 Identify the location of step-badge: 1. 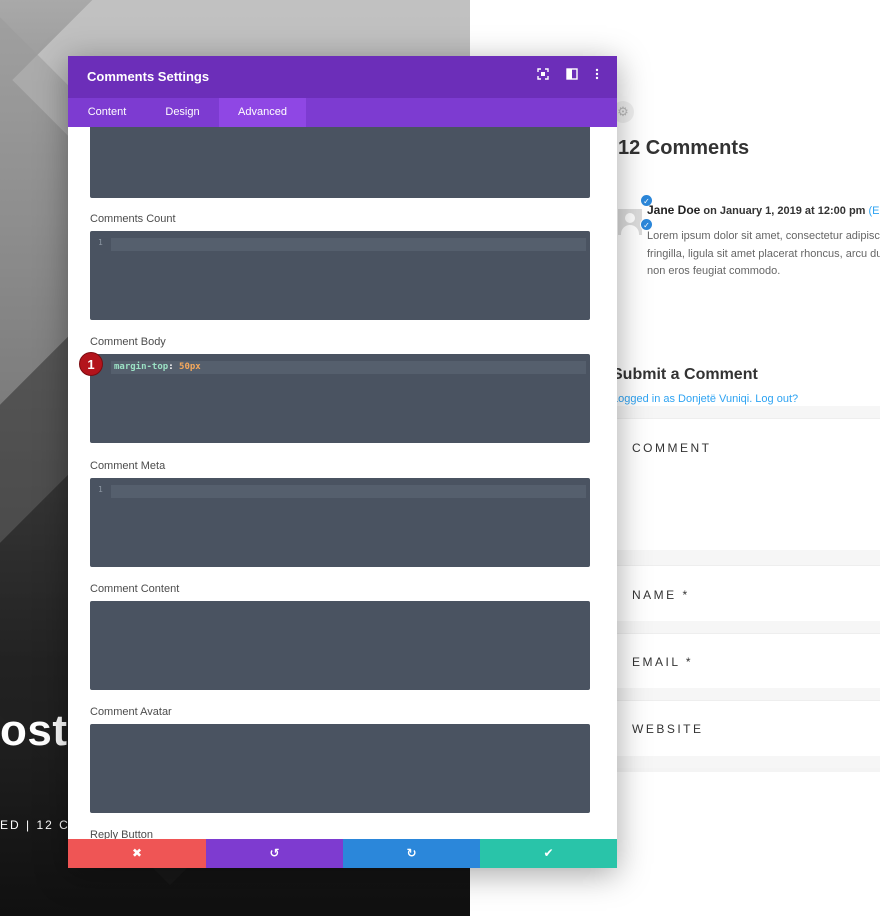
(91, 364).